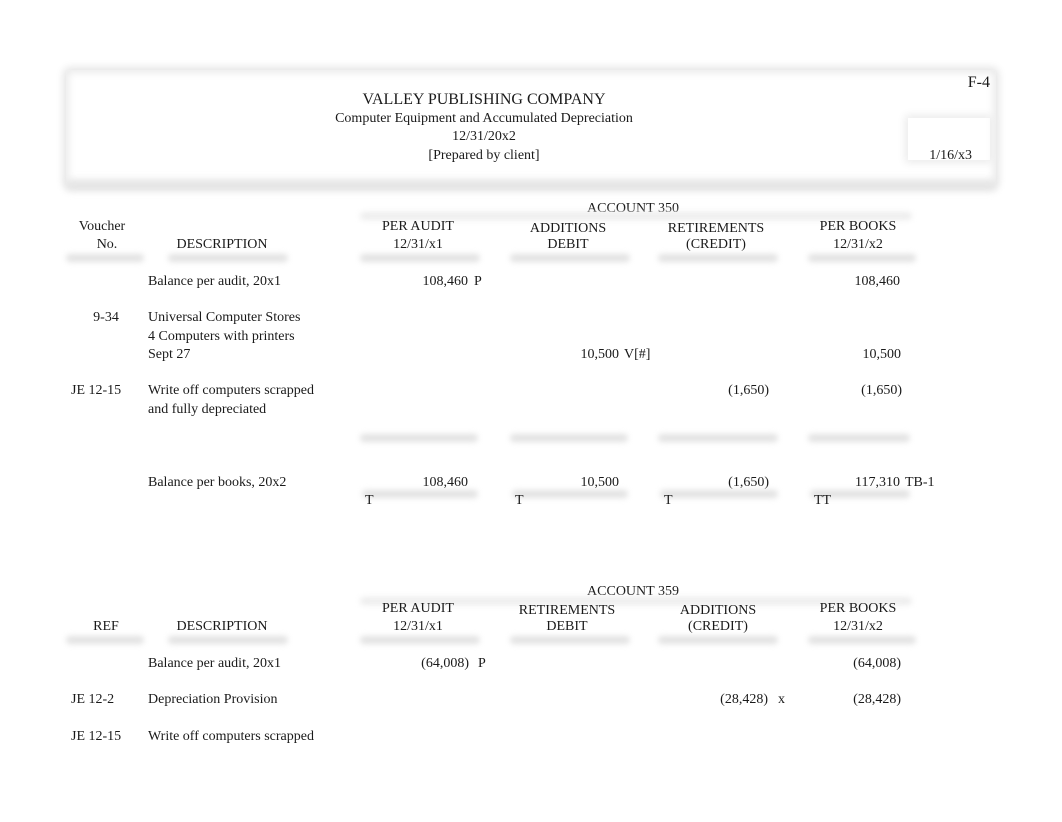 The height and width of the screenshot is (822, 1062). Describe the element at coordinates (207, 409) in the screenshot. I see `row-description: and fully depreciated` at that location.